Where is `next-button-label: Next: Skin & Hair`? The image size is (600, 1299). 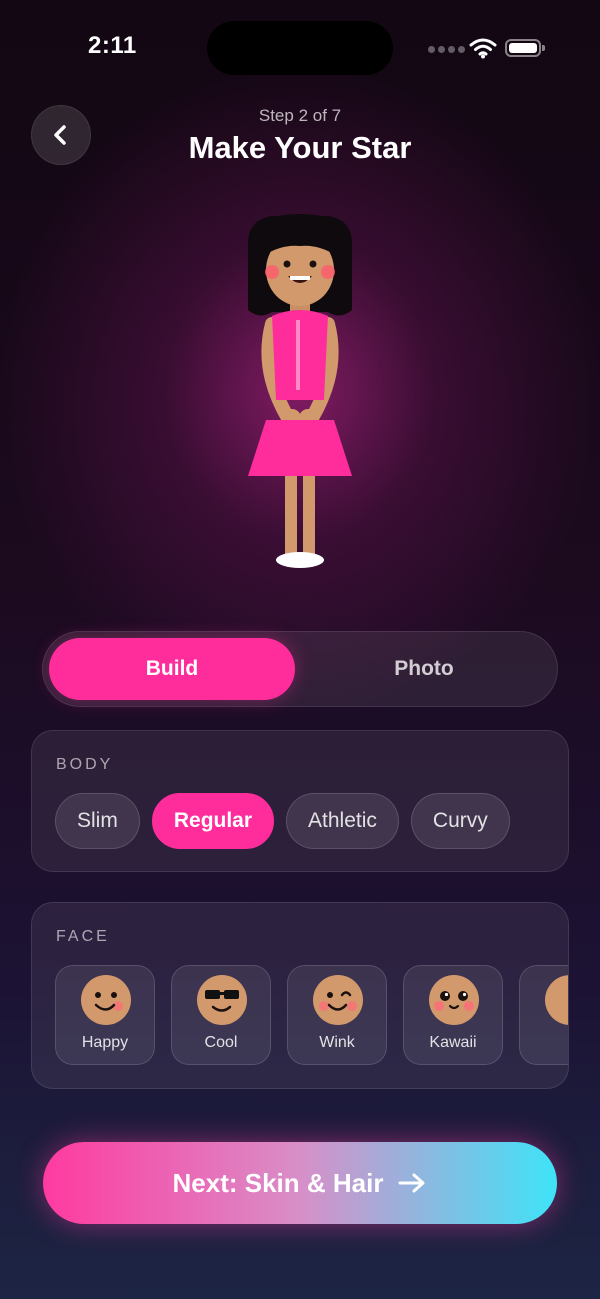 next-button-label: Next: Skin & Hair is located at coordinates (278, 1182).